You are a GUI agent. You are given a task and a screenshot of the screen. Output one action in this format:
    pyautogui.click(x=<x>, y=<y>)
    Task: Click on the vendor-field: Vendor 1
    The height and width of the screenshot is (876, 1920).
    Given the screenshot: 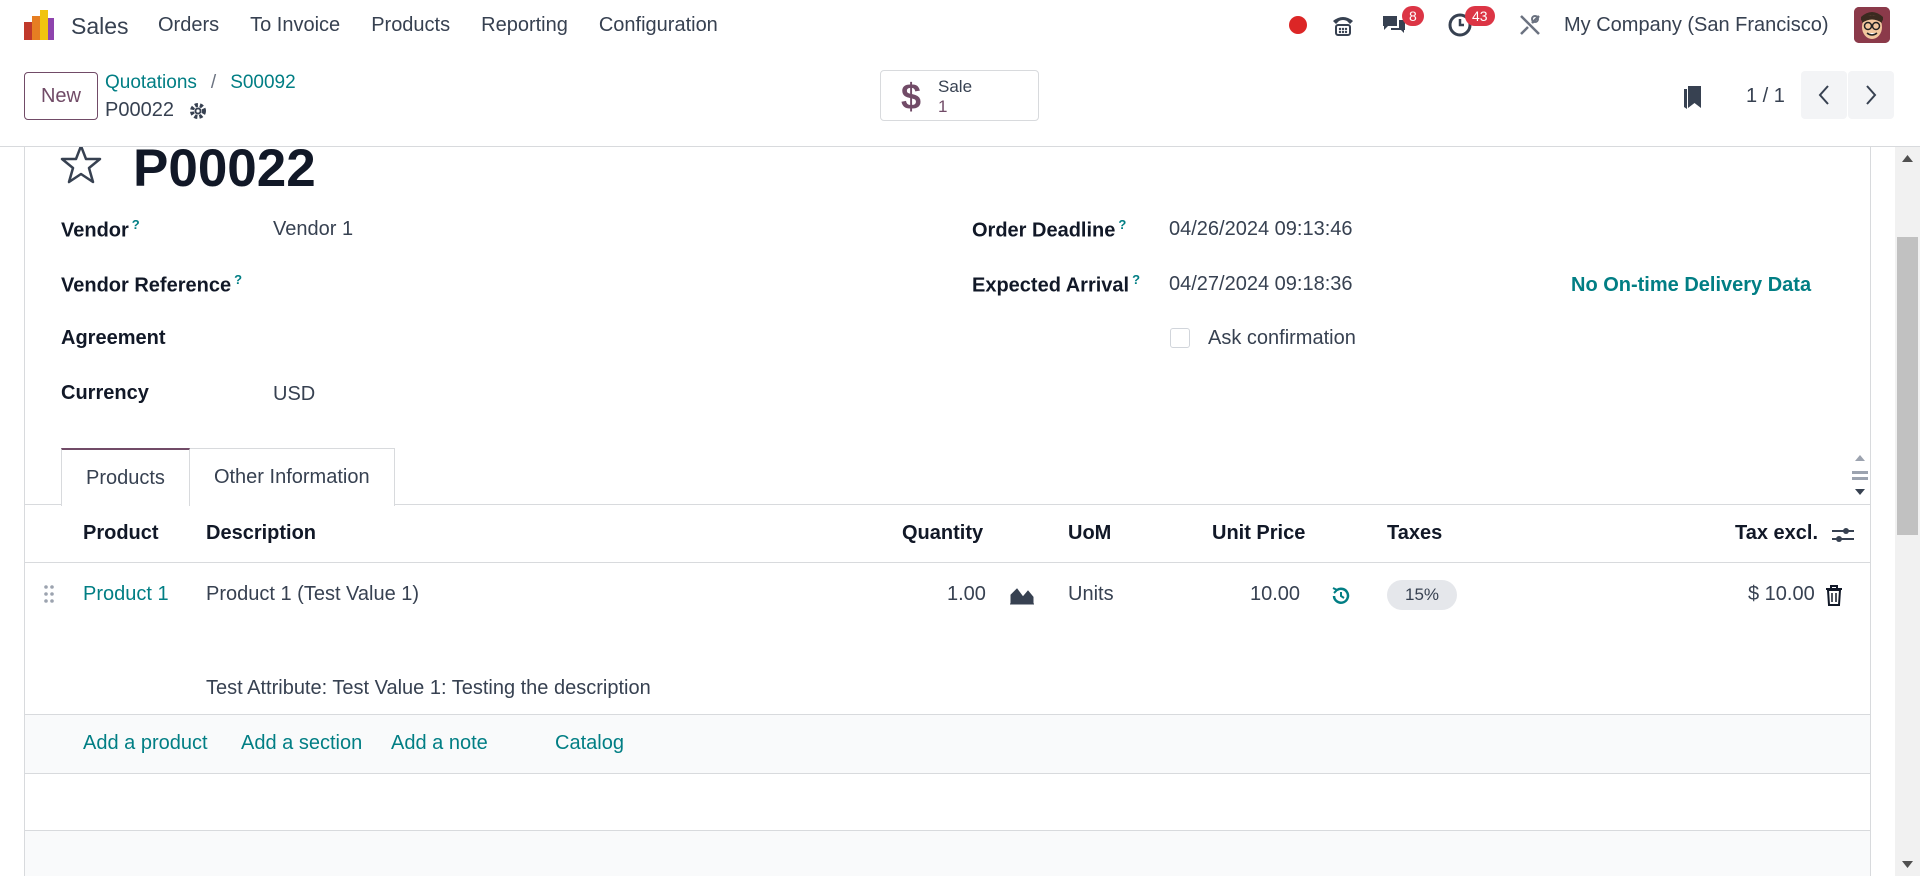 What is the action you would take?
    pyautogui.click(x=313, y=229)
    